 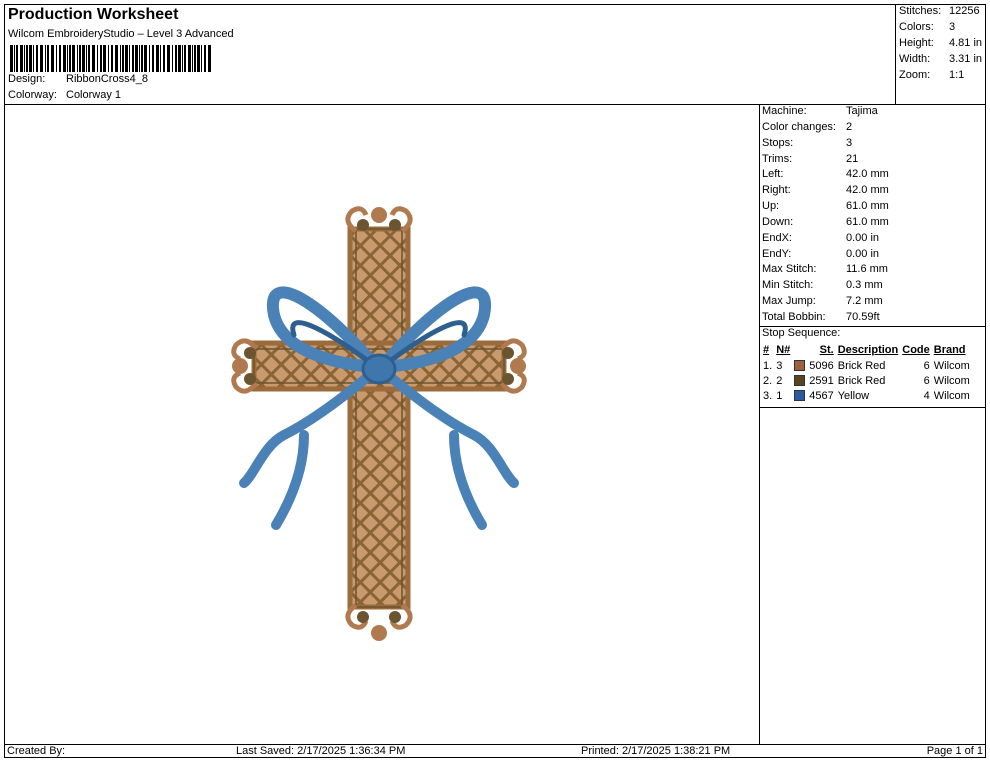 What do you see at coordinates (849, 127) in the screenshot?
I see `color-changes-value: 2` at bounding box center [849, 127].